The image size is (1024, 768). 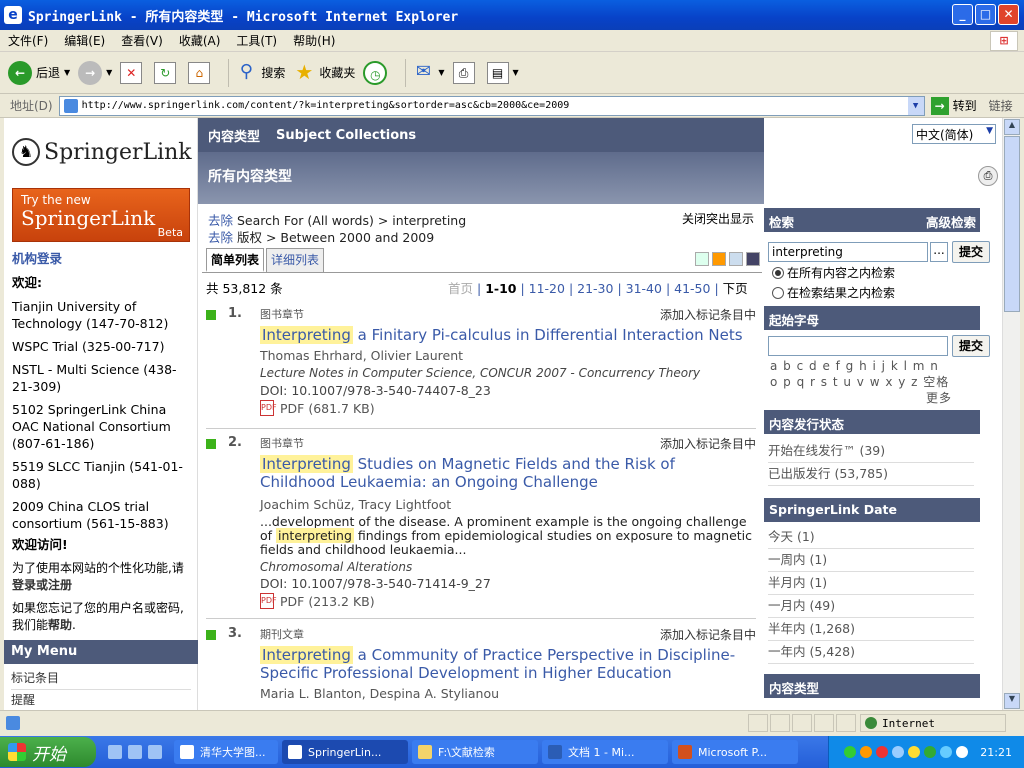 What do you see at coordinates (719, 259) in the screenshot?
I see `rss-icon` at bounding box center [719, 259].